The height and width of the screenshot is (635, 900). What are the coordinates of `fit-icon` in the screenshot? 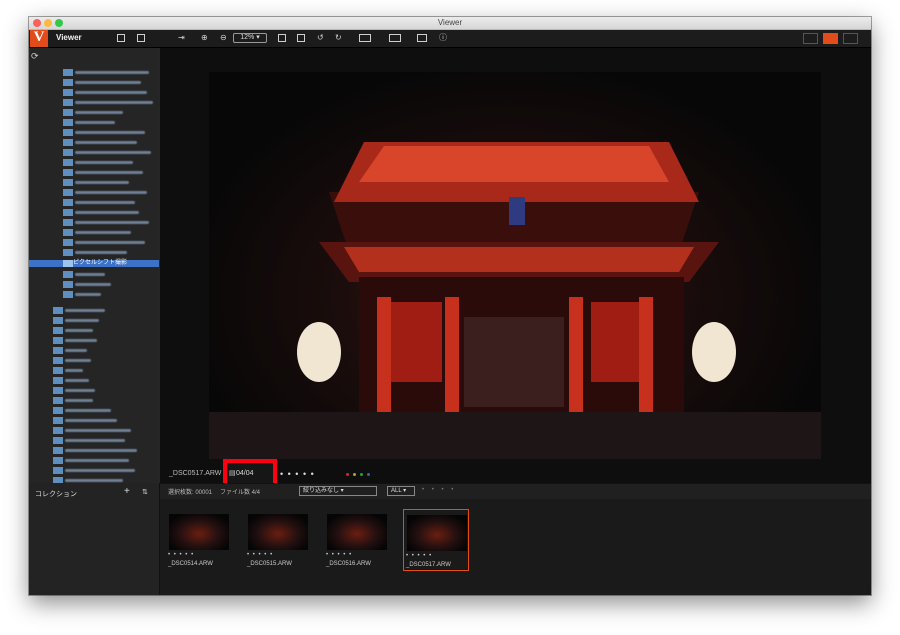 It's located at (282, 38).